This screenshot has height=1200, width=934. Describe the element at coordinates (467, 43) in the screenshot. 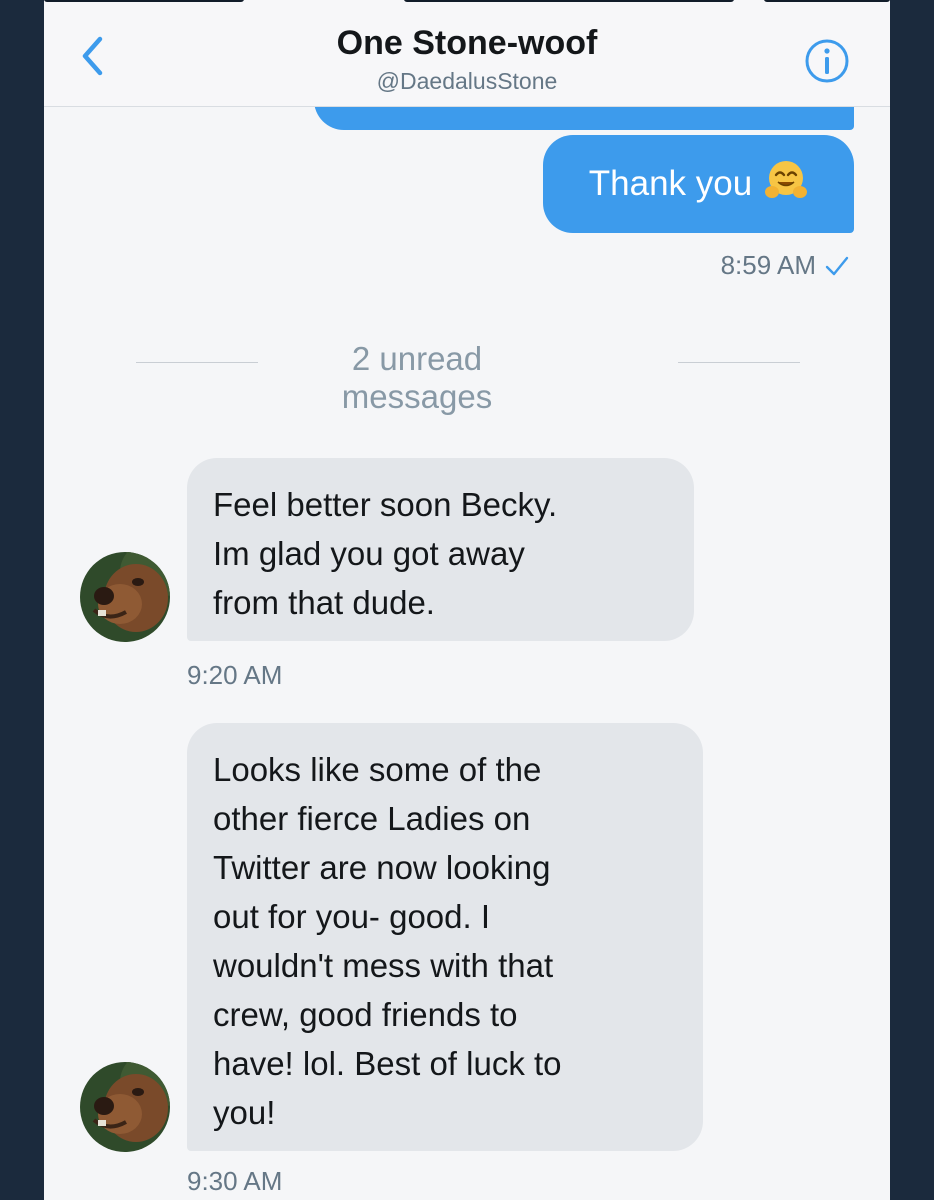

I see `conversation-title: One Stone-woof` at that location.